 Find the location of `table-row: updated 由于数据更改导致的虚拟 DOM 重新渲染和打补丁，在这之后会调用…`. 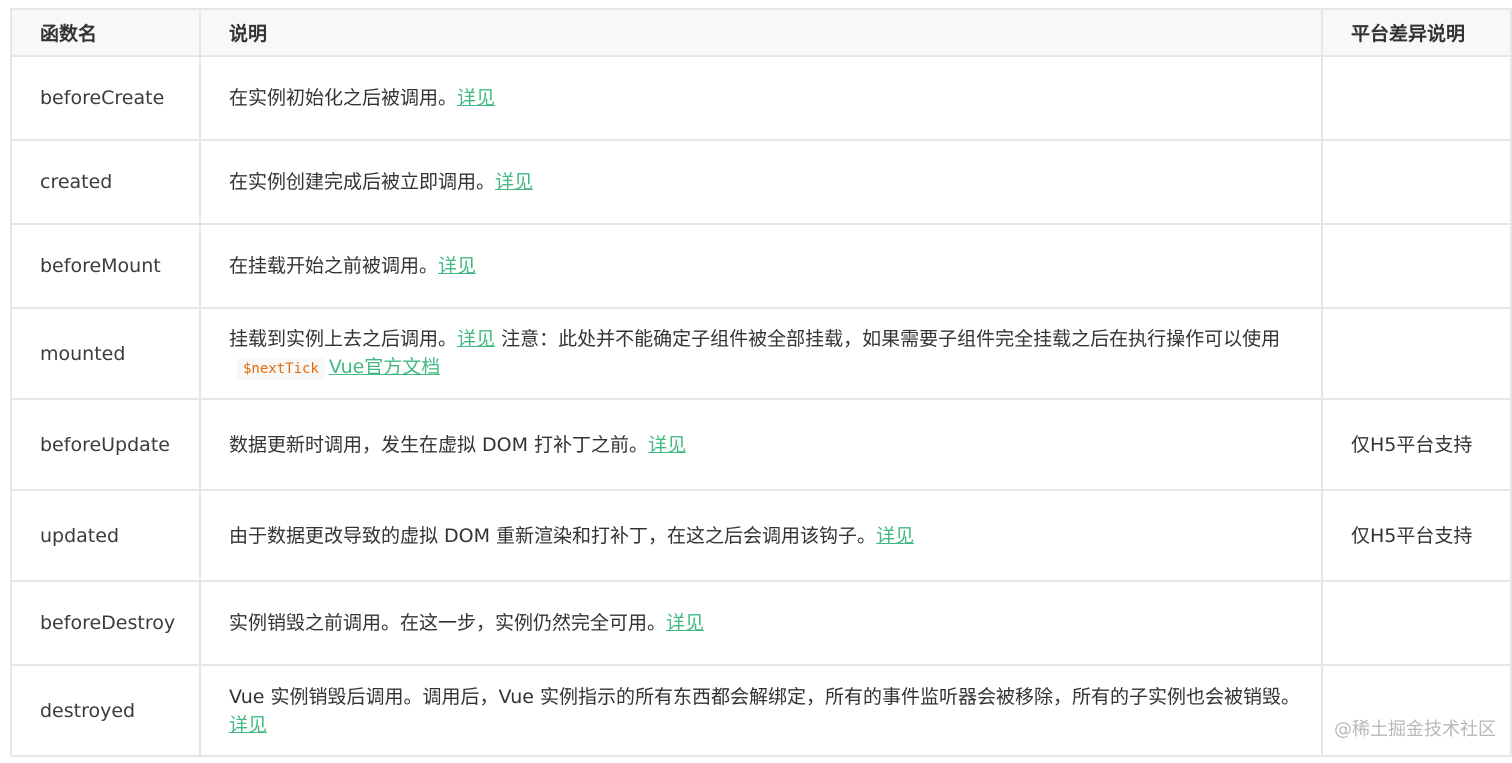

table-row: updated 由于数据更改导致的虚拟 DOM 重新渲染和打补丁，在这之后会调用… is located at coordinates (761, 535).